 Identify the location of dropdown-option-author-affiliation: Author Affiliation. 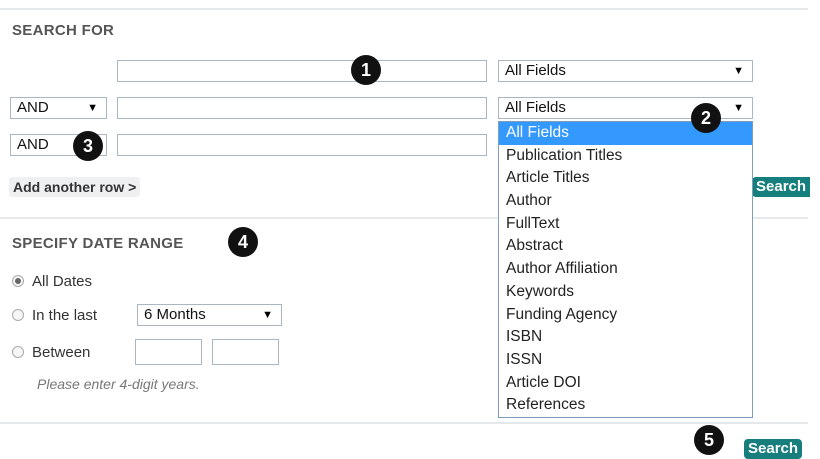
(625, 269).